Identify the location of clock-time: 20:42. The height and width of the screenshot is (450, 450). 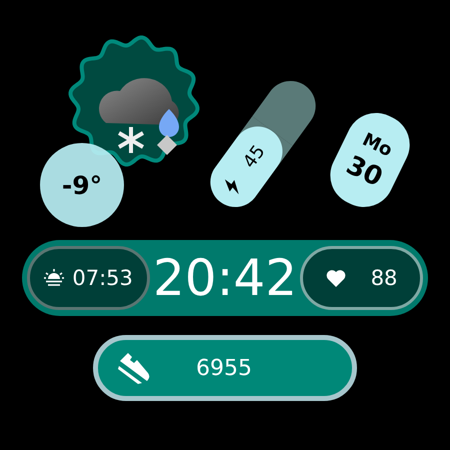
(225, 278).